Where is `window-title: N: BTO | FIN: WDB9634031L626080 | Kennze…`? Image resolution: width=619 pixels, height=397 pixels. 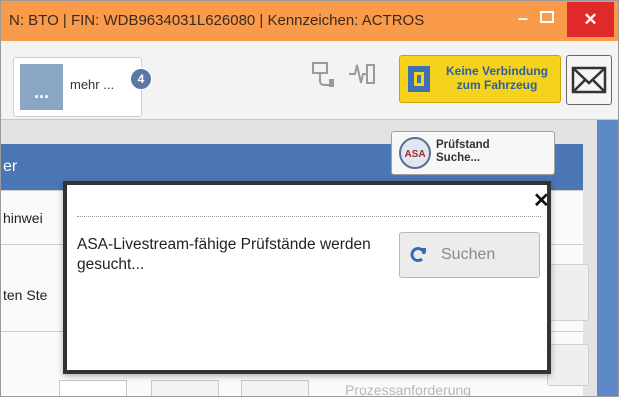
window-title: N: BTO | FIN: WDB9634031L626080 | Kennze… is located at coordinates (217, 20).